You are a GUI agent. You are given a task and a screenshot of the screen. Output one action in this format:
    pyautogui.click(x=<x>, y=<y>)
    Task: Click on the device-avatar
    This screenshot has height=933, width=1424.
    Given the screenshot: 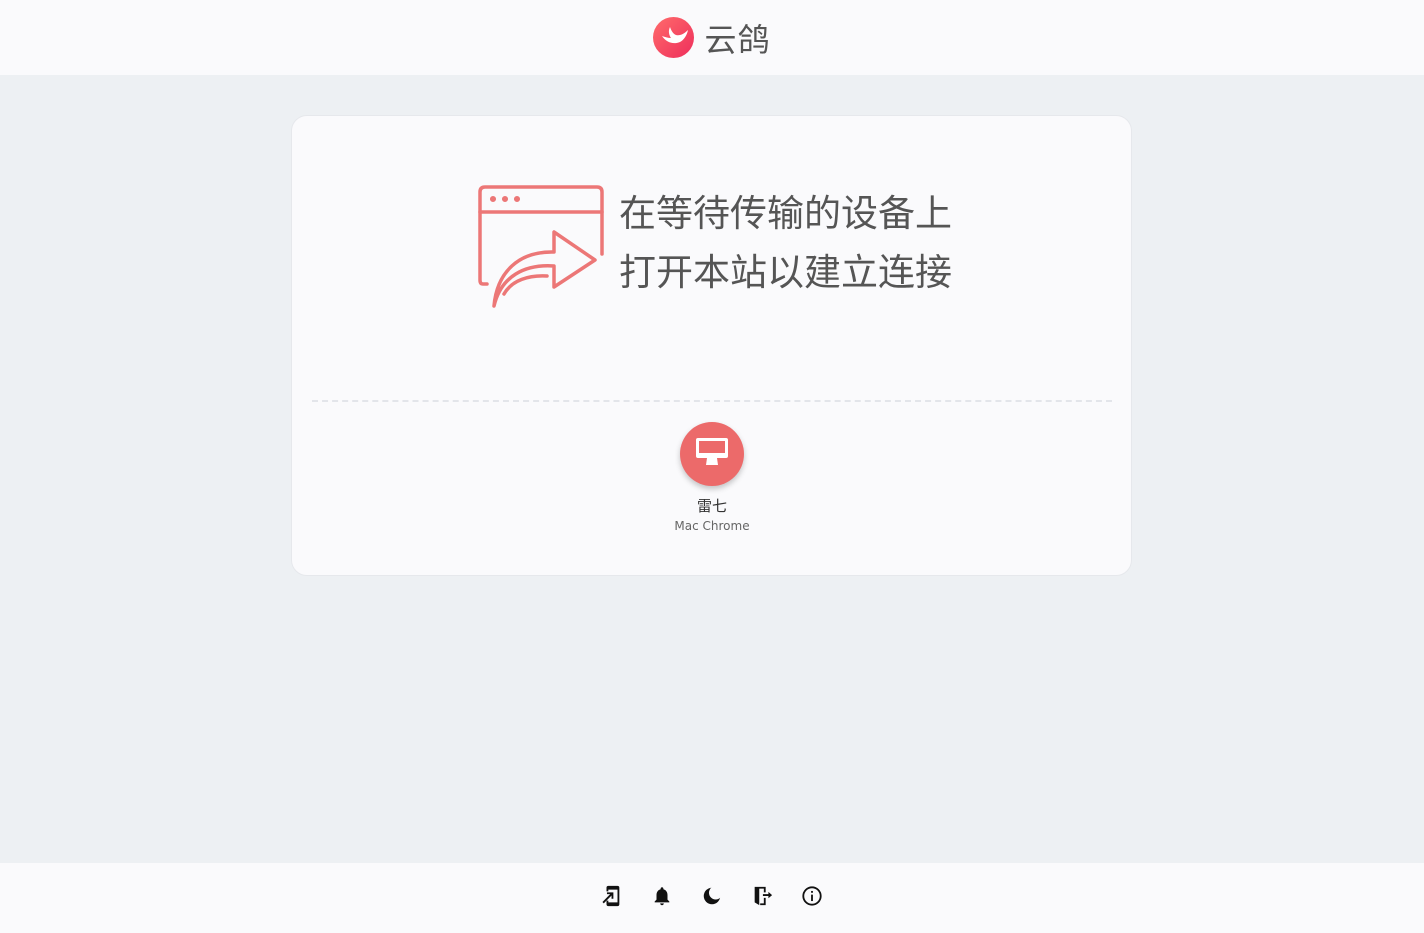 What is the action you would take?
    pyautogui.click(x=712, y=454)
    